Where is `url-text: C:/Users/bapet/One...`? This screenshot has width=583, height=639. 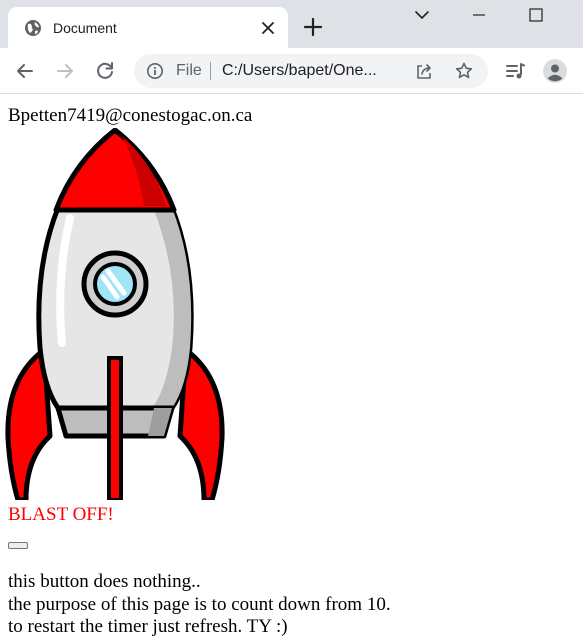
url-text: C:/Users/bapet/One... is located at coordinates (299, 71).